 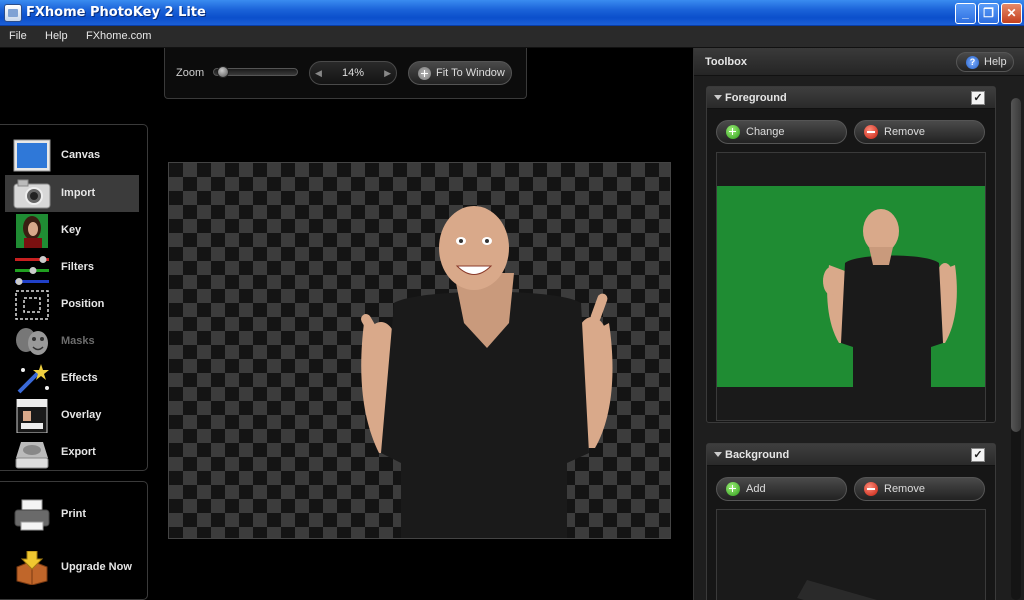 What do you see at coordinates (32, 568) in the screenshot?
I see `upgrade-box-icon` at bounding box center [32, 568].